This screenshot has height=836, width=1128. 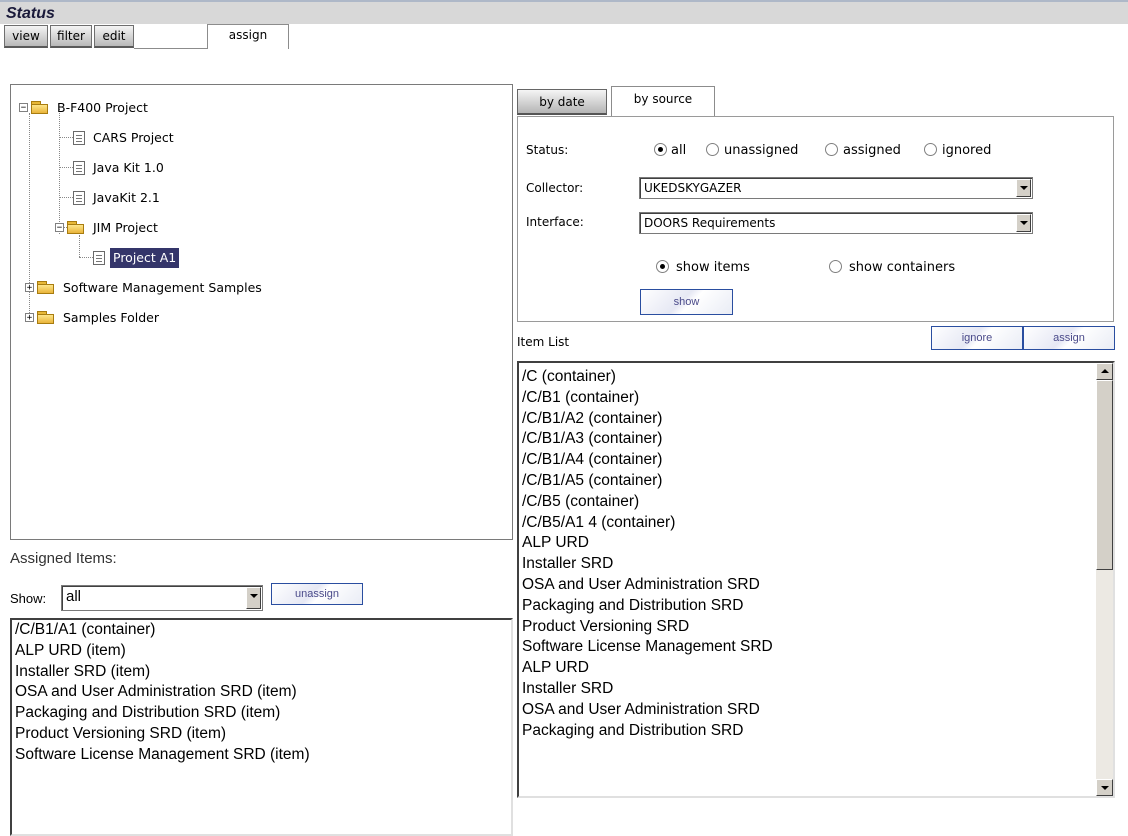 What do you see at coordinates (1104, 475) in the screenshot?
I see `scrollbar-thumb` at bounding box center [1104, 475].